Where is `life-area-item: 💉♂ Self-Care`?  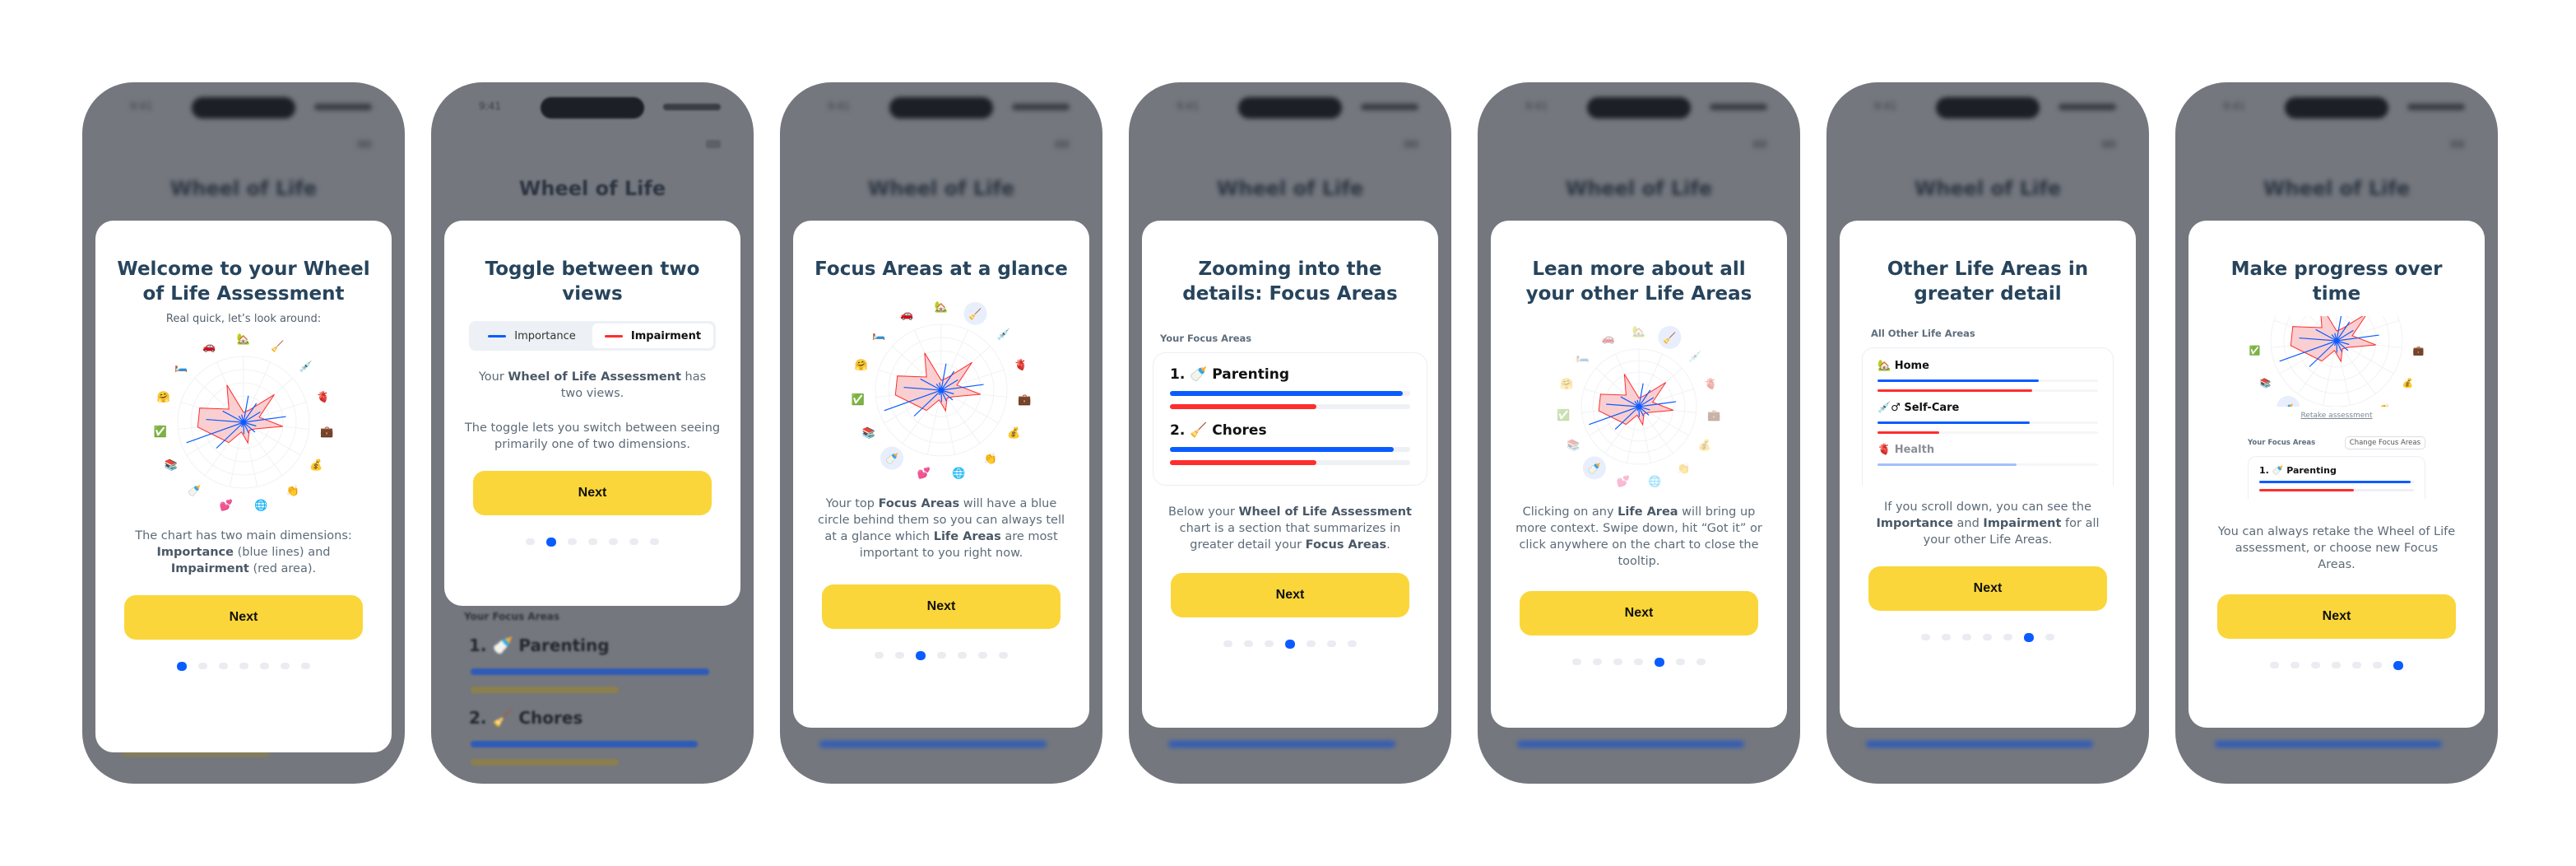
life-area-item: 💉♂ Self-Care is located at coordinates (1987, 418).